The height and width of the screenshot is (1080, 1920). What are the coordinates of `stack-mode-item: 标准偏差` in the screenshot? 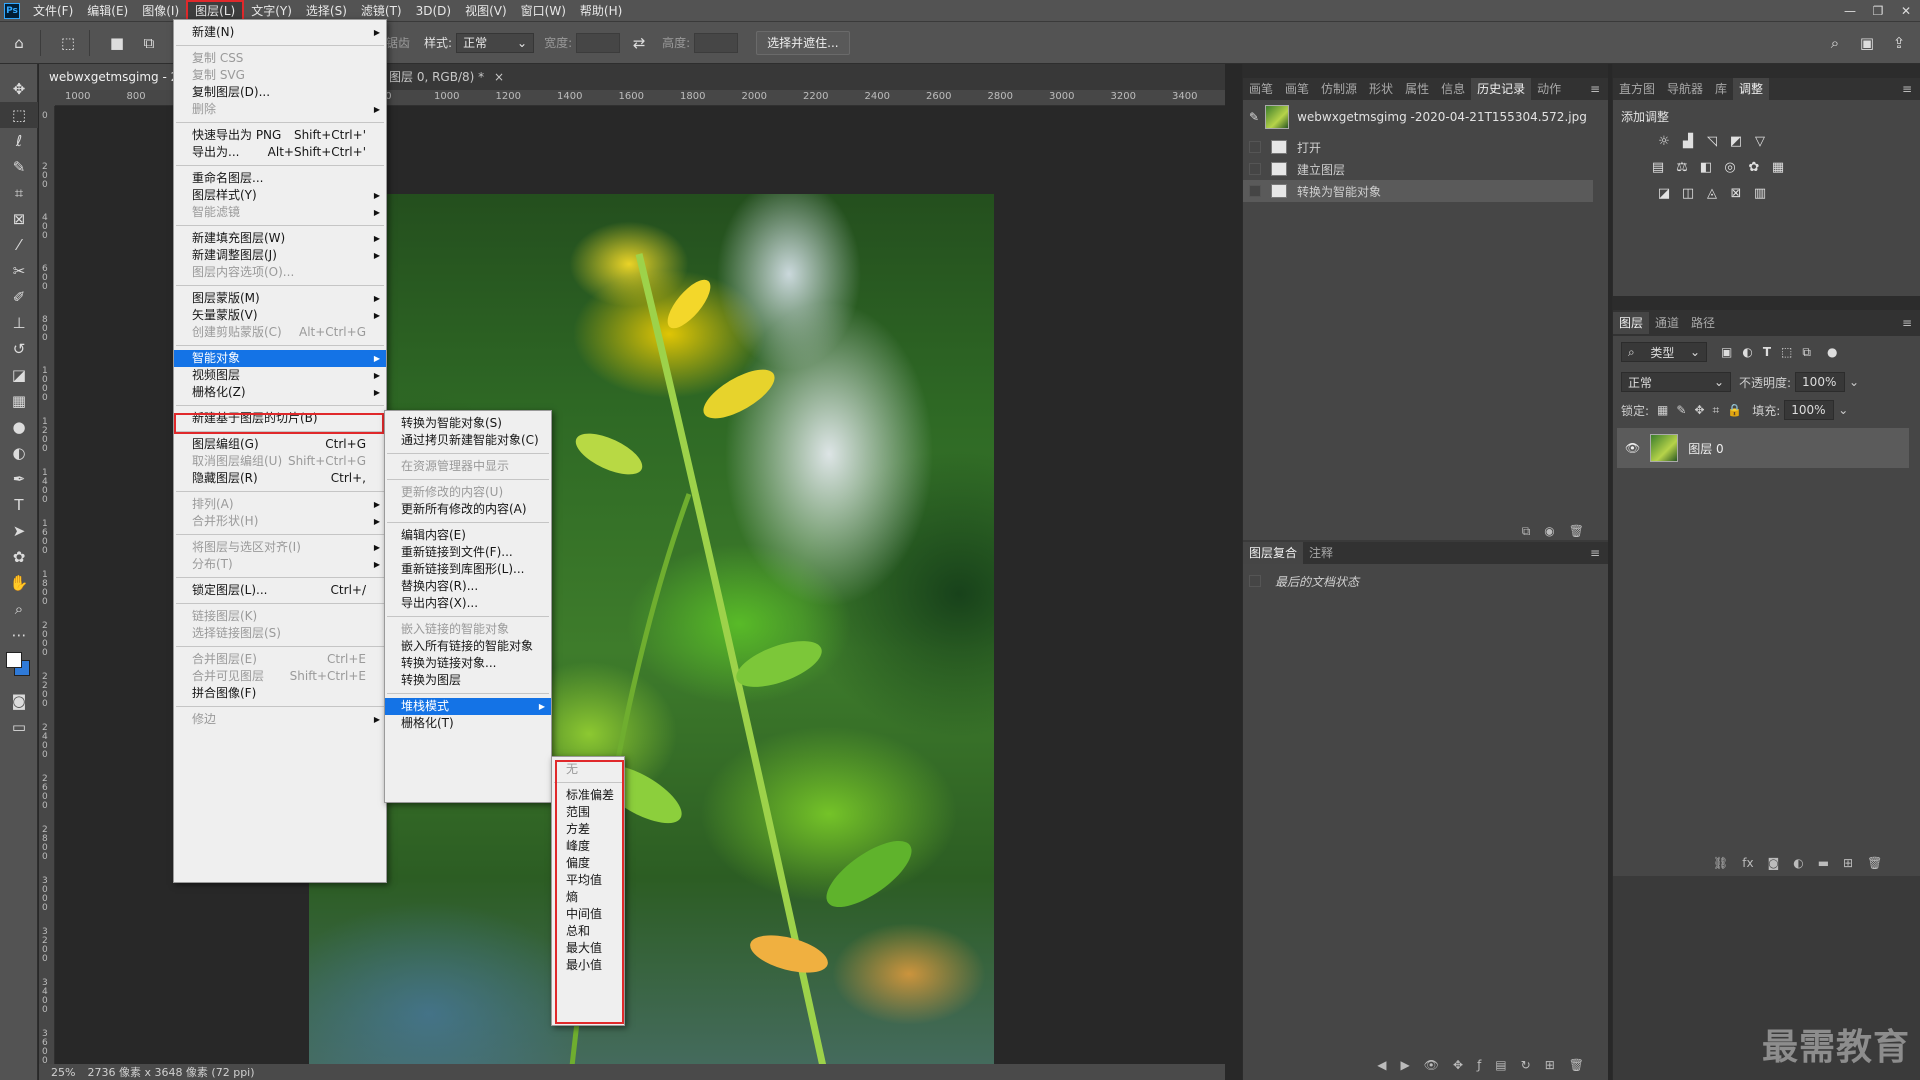 It's located at (588, 795).